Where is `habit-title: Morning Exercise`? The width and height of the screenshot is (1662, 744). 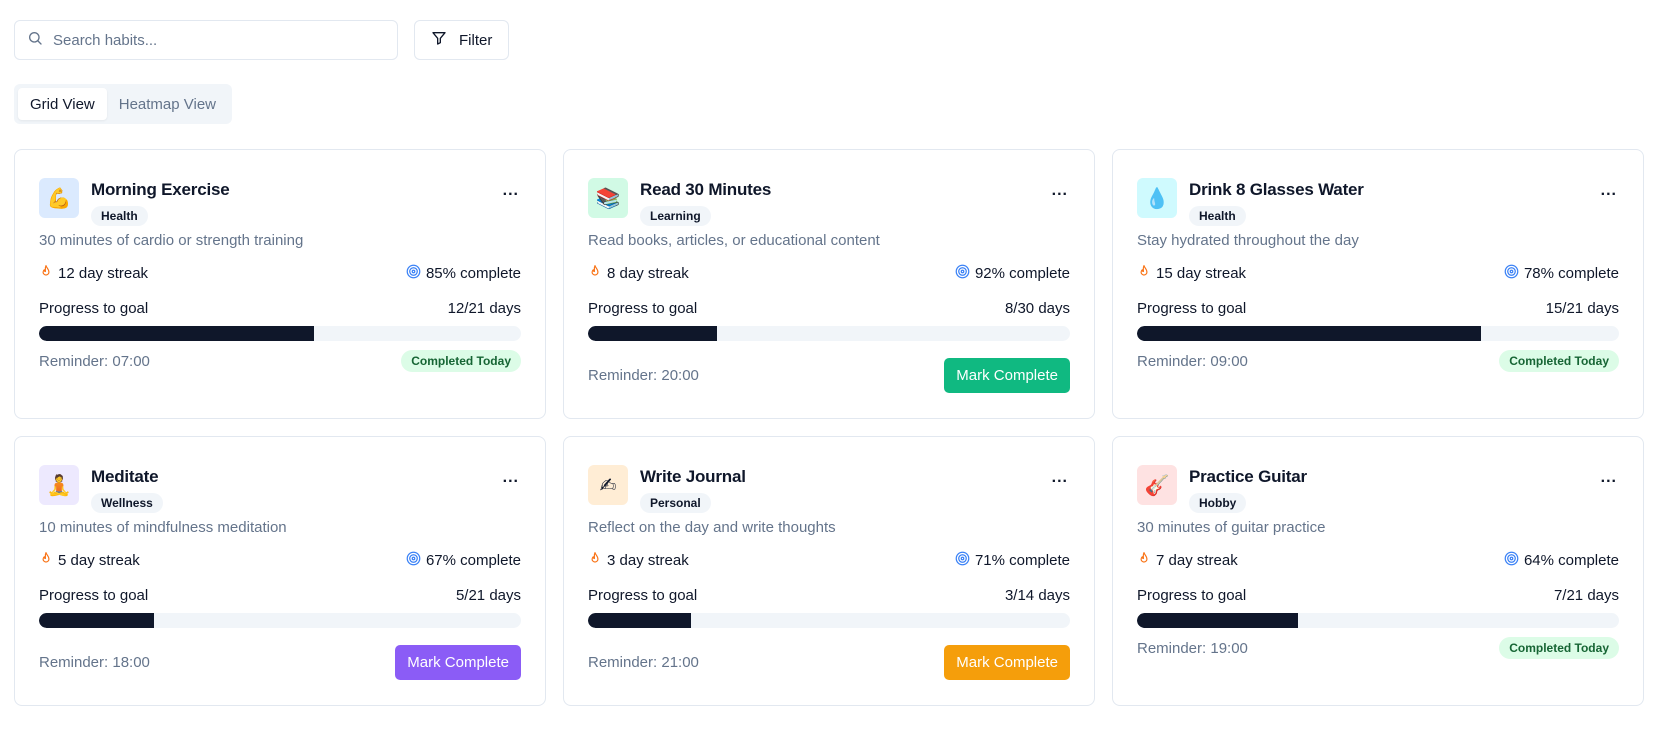
habit-title: Morning Exercise is located at coordinates (160, 189).